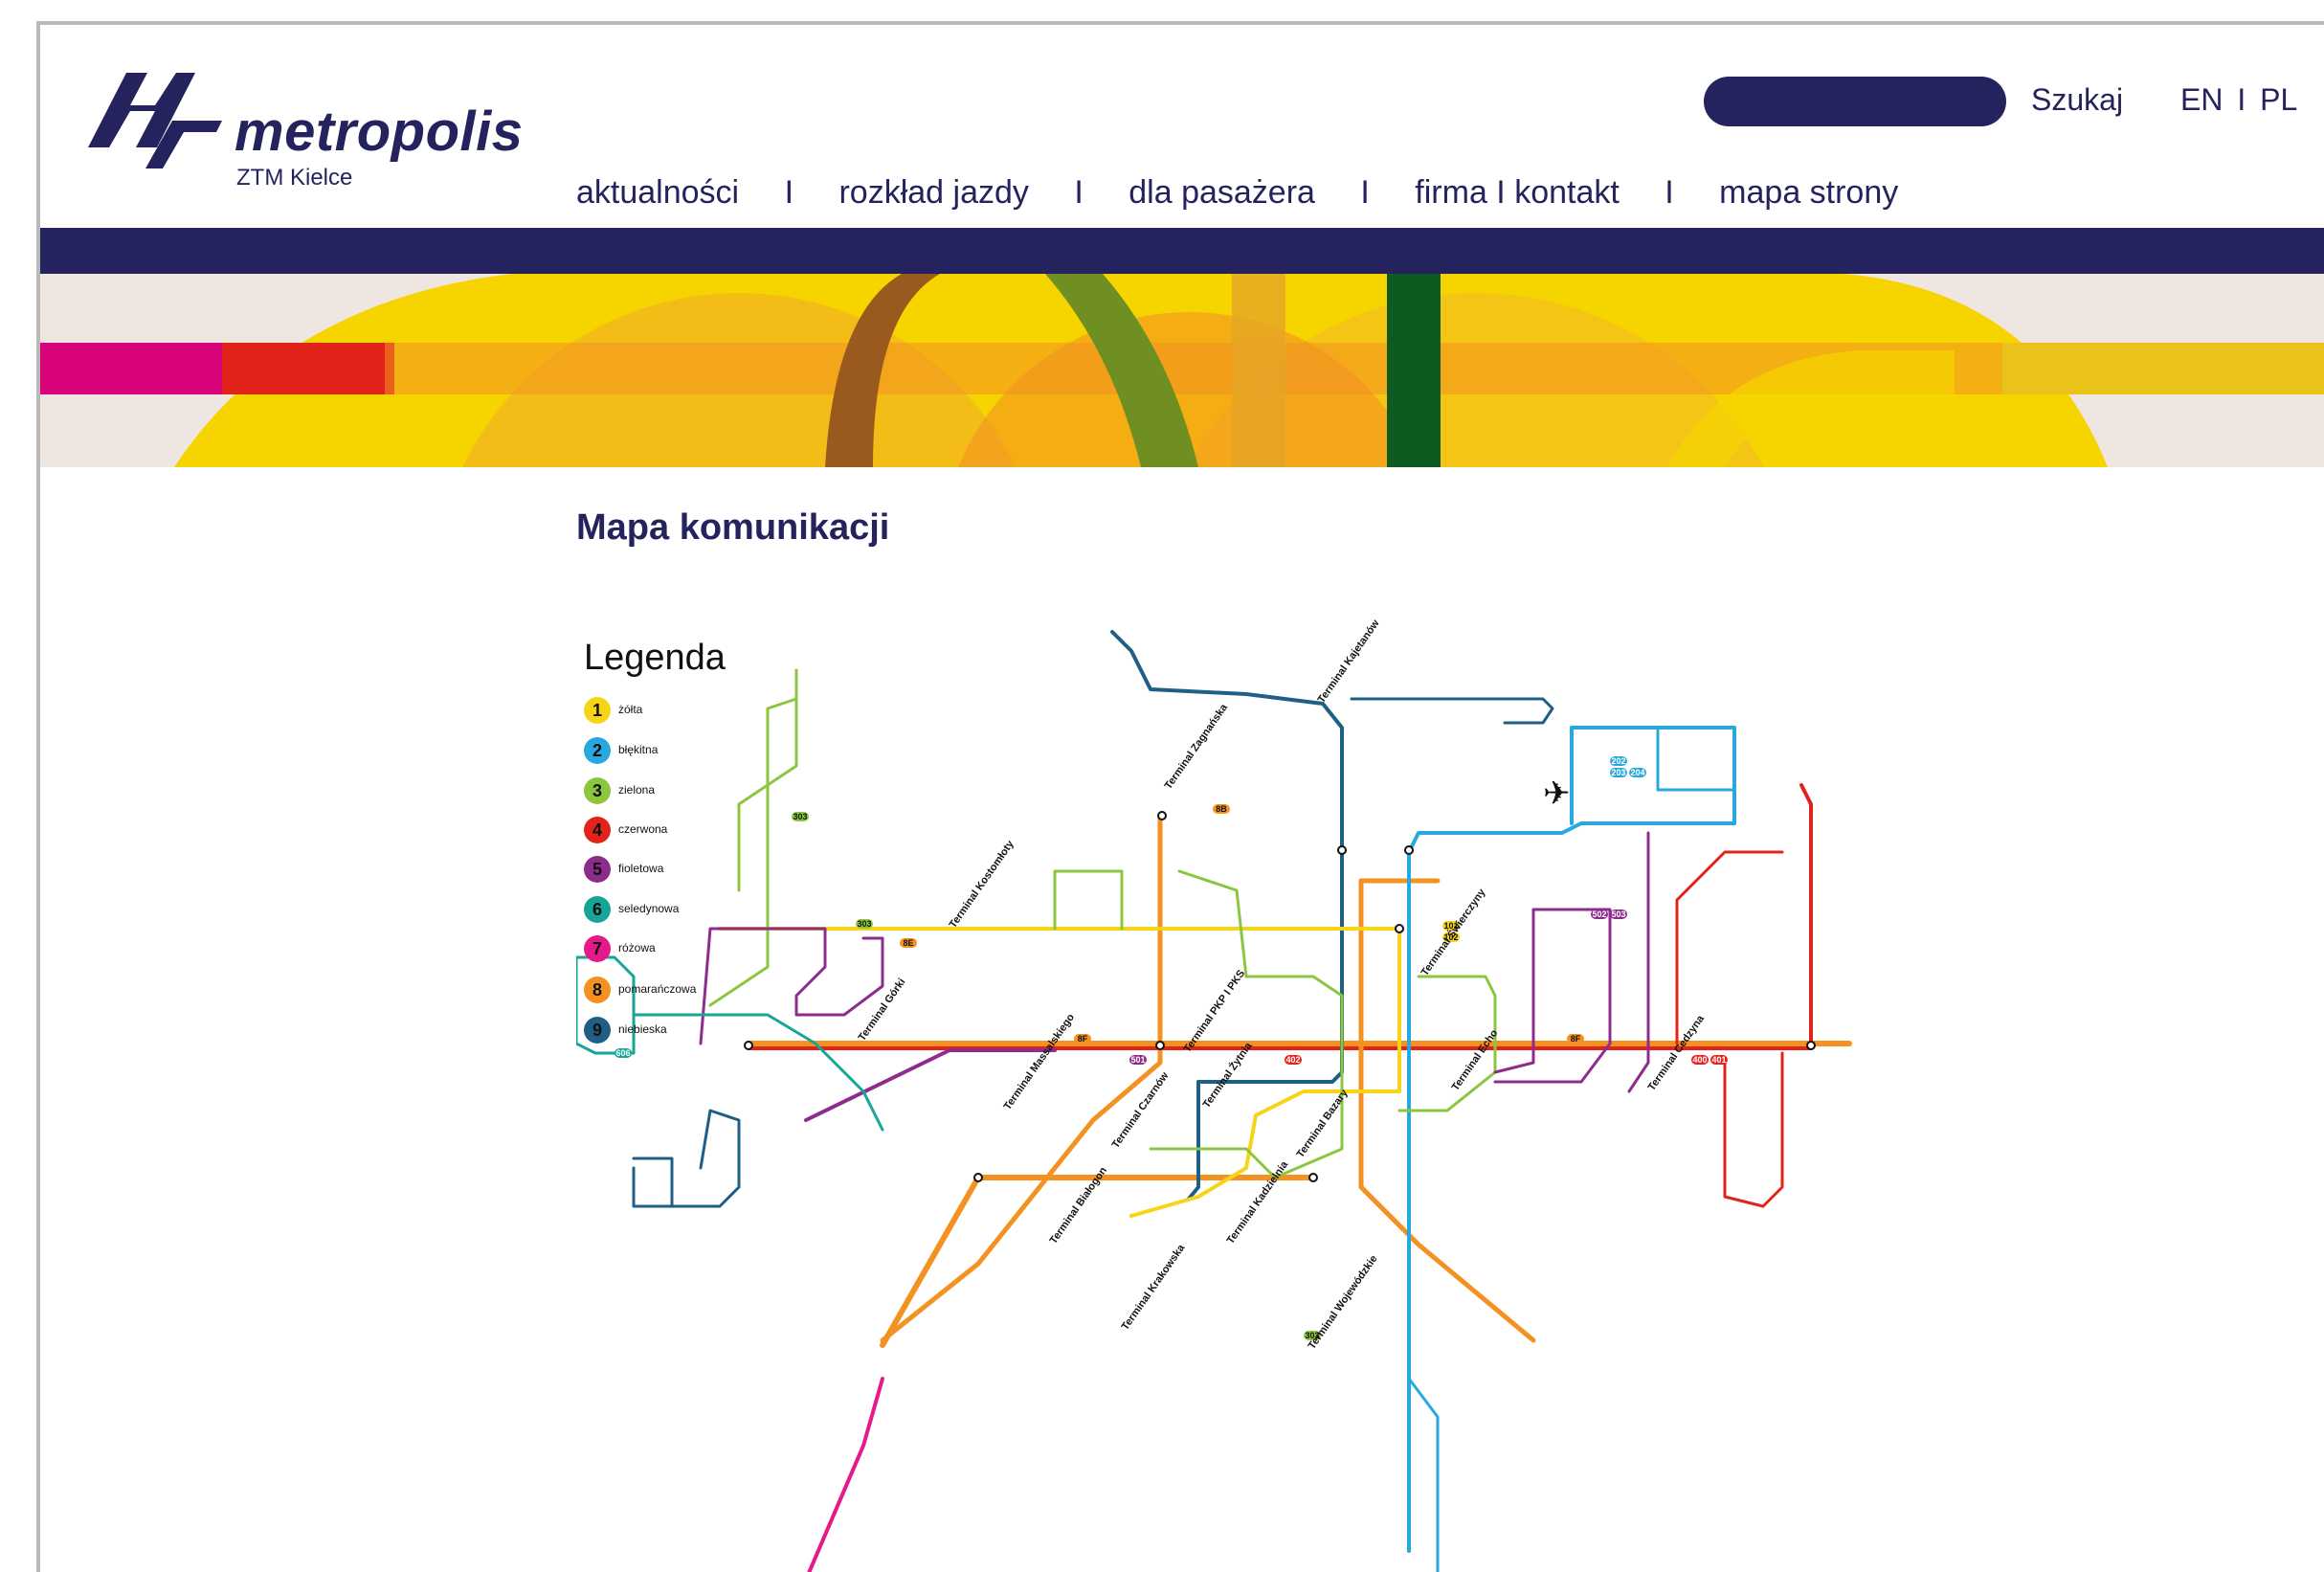 Image resolution: width=2324 pixels, height=1572 pixels. I want to click on site-logo: metropolis ZTM Kielce, so click(305, 130).